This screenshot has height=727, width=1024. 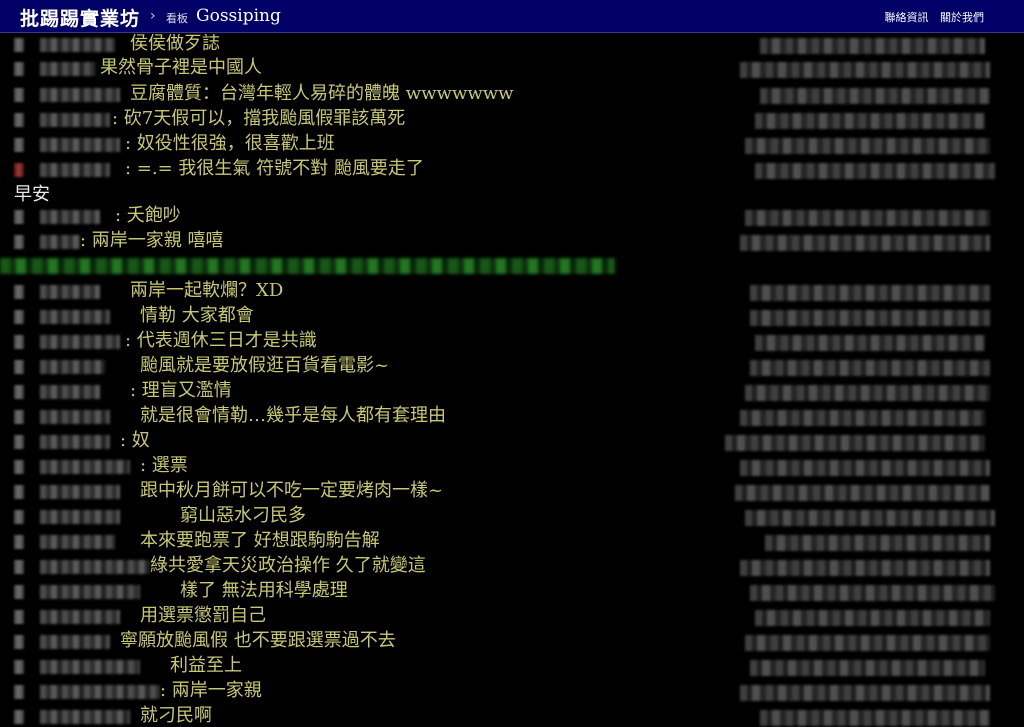 What do you see at coordinates (80, 17) in the screenshot?
I see `site-title-link: 批踢踢實業坊` at bounding box center [80, 17].